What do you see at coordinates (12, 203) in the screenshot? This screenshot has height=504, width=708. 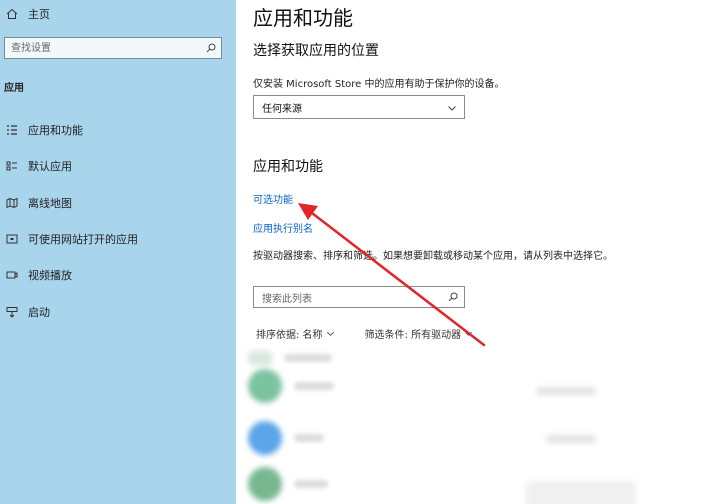 I see `map-icon` at bounding box center [12, 203].